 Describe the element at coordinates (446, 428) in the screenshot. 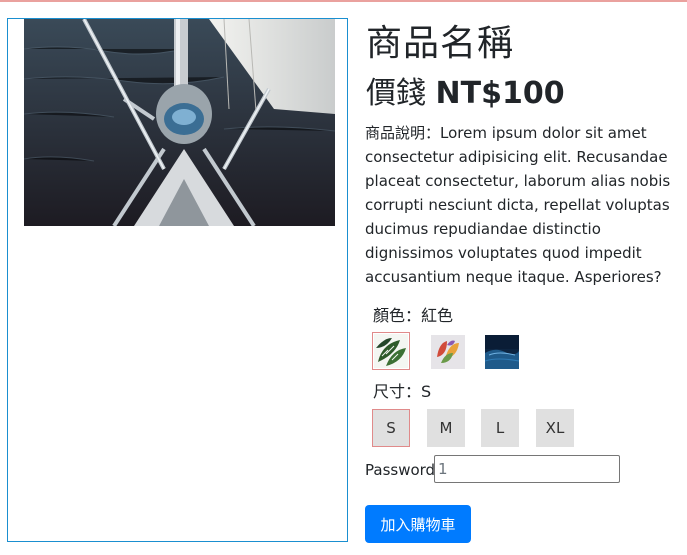

I see `size-option-m: M` at that location.